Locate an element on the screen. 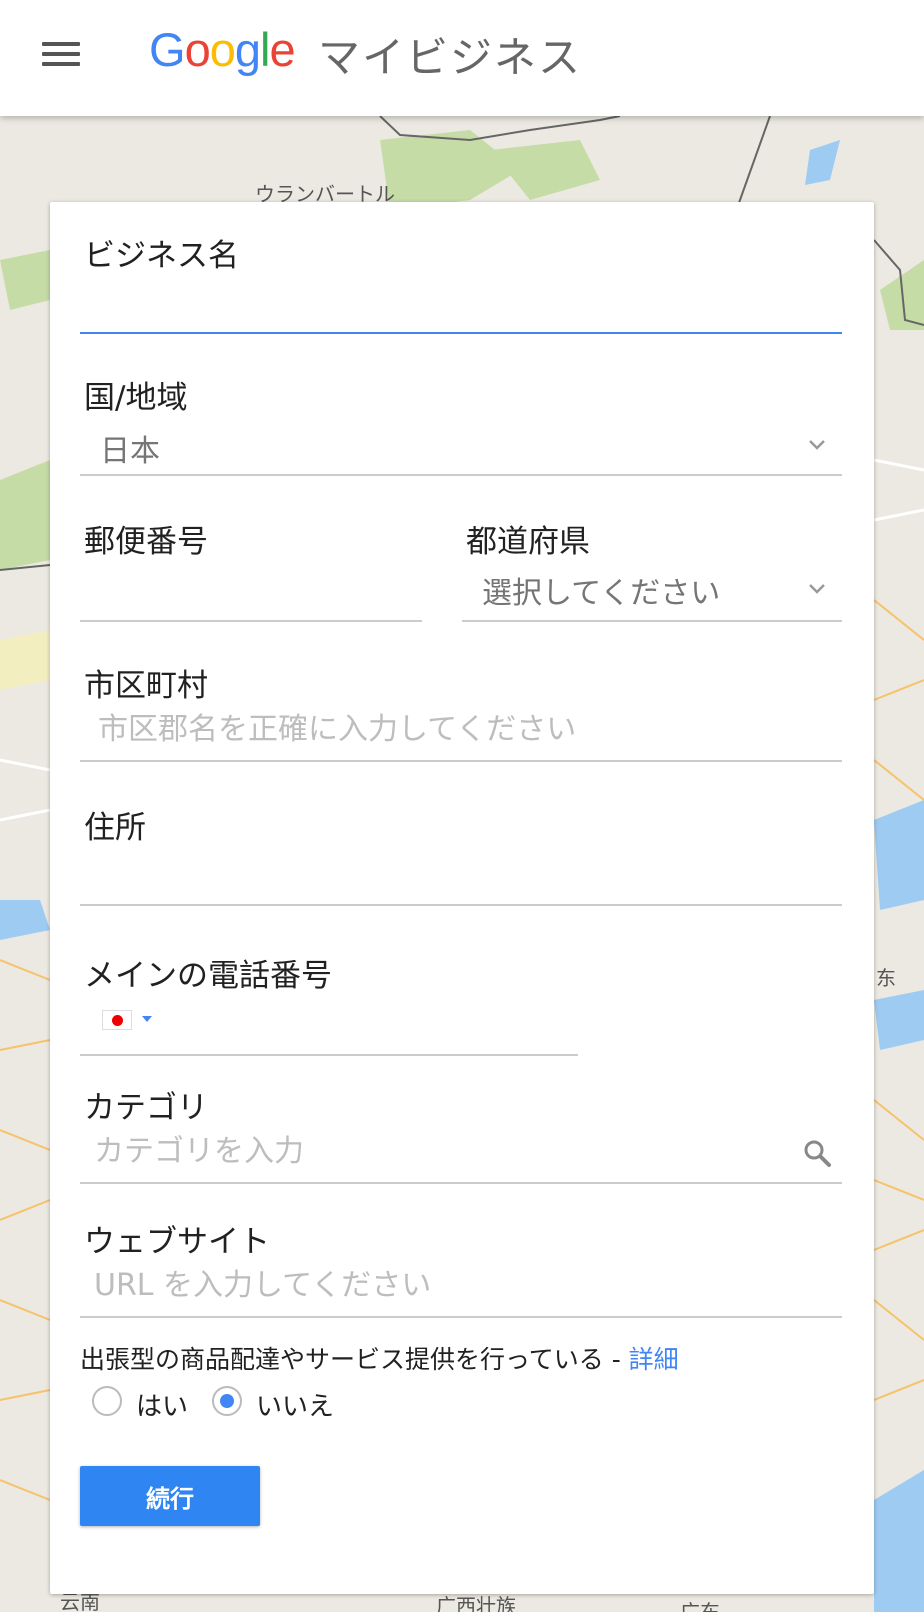 The image size is (924, 1612). radio-no-label: いいえ is located at coordinates (295, 1404).